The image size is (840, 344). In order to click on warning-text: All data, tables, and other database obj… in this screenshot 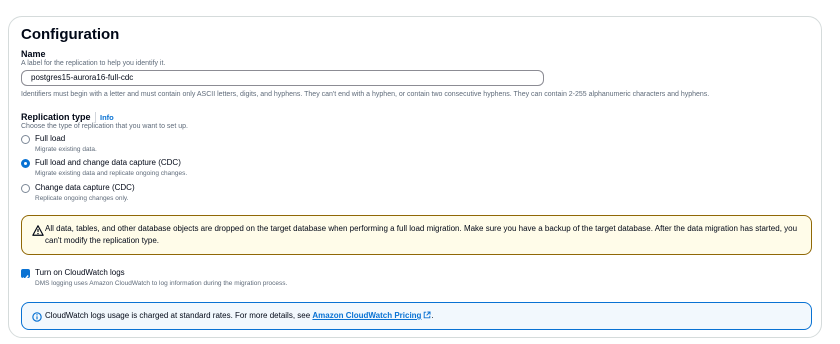, I will do `click(421, 234)`.